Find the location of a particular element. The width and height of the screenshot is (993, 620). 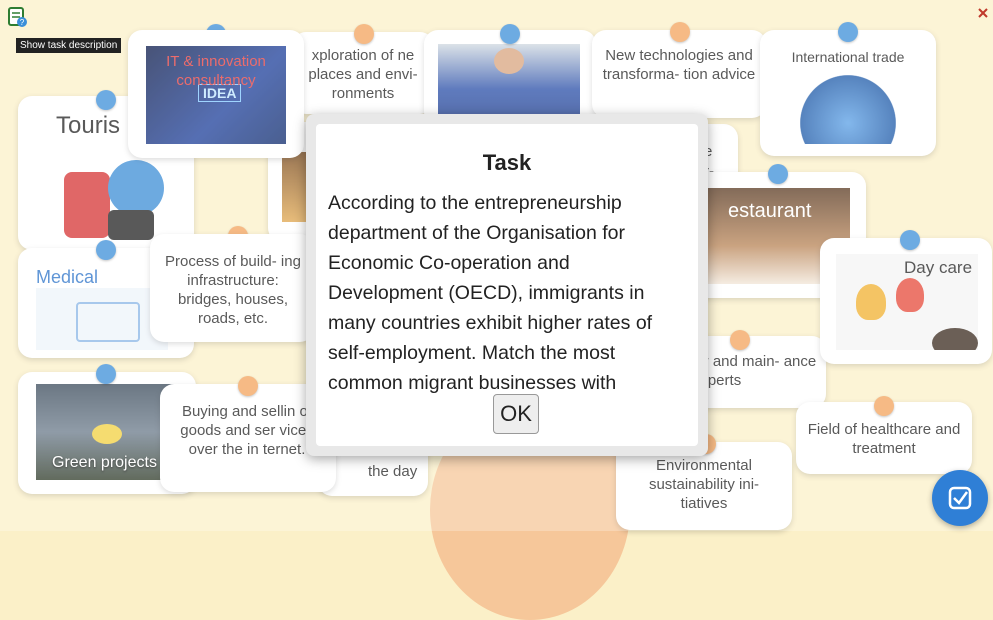

ok-button: OK is located at coordinates (516, 414).